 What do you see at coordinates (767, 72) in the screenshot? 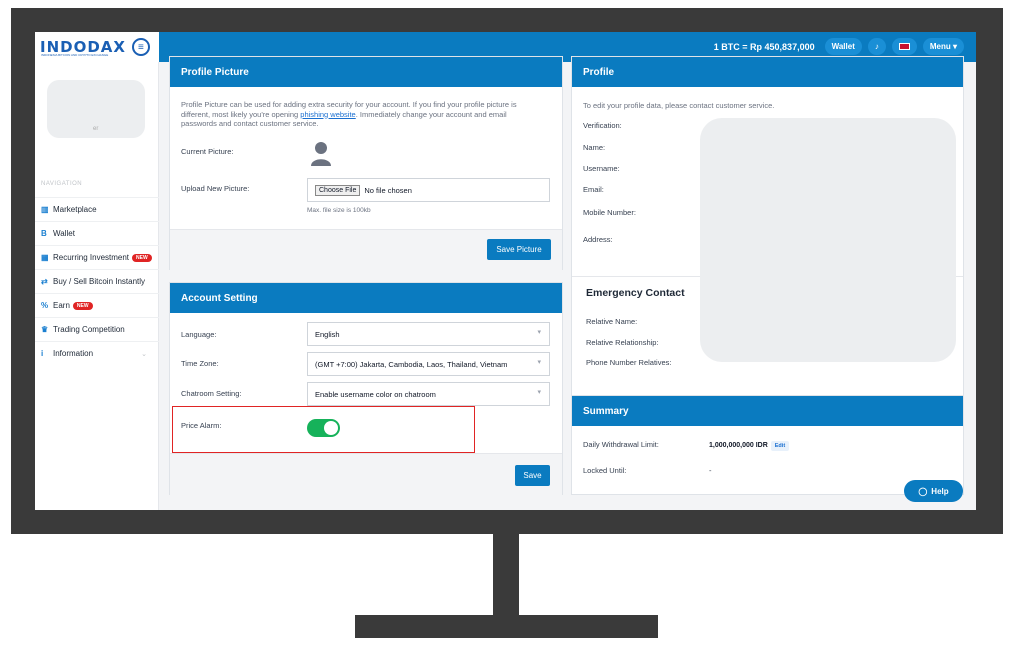
I see `panel-title: Profile` at bounding box center [767, 72].